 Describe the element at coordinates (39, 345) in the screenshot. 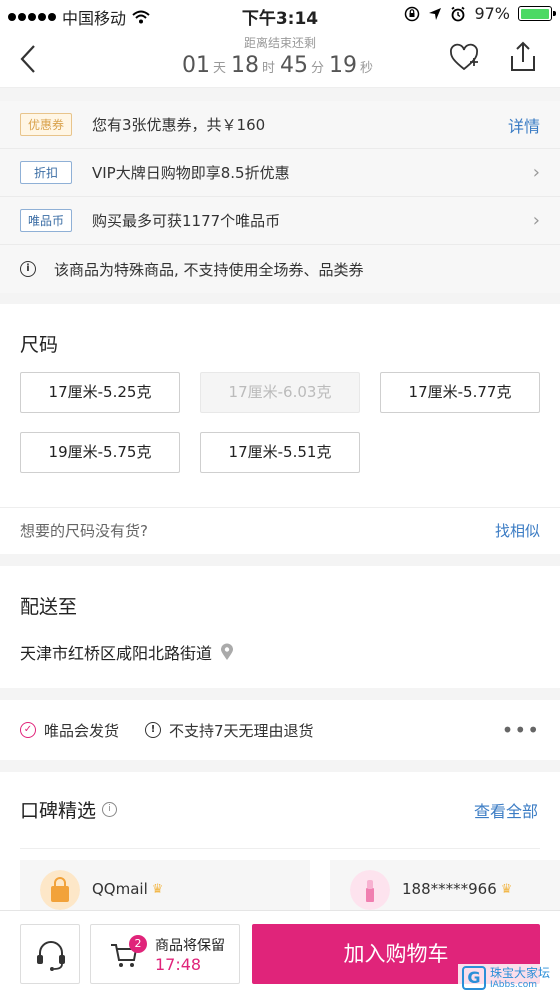

I see `size-title: 尺码` at that location.